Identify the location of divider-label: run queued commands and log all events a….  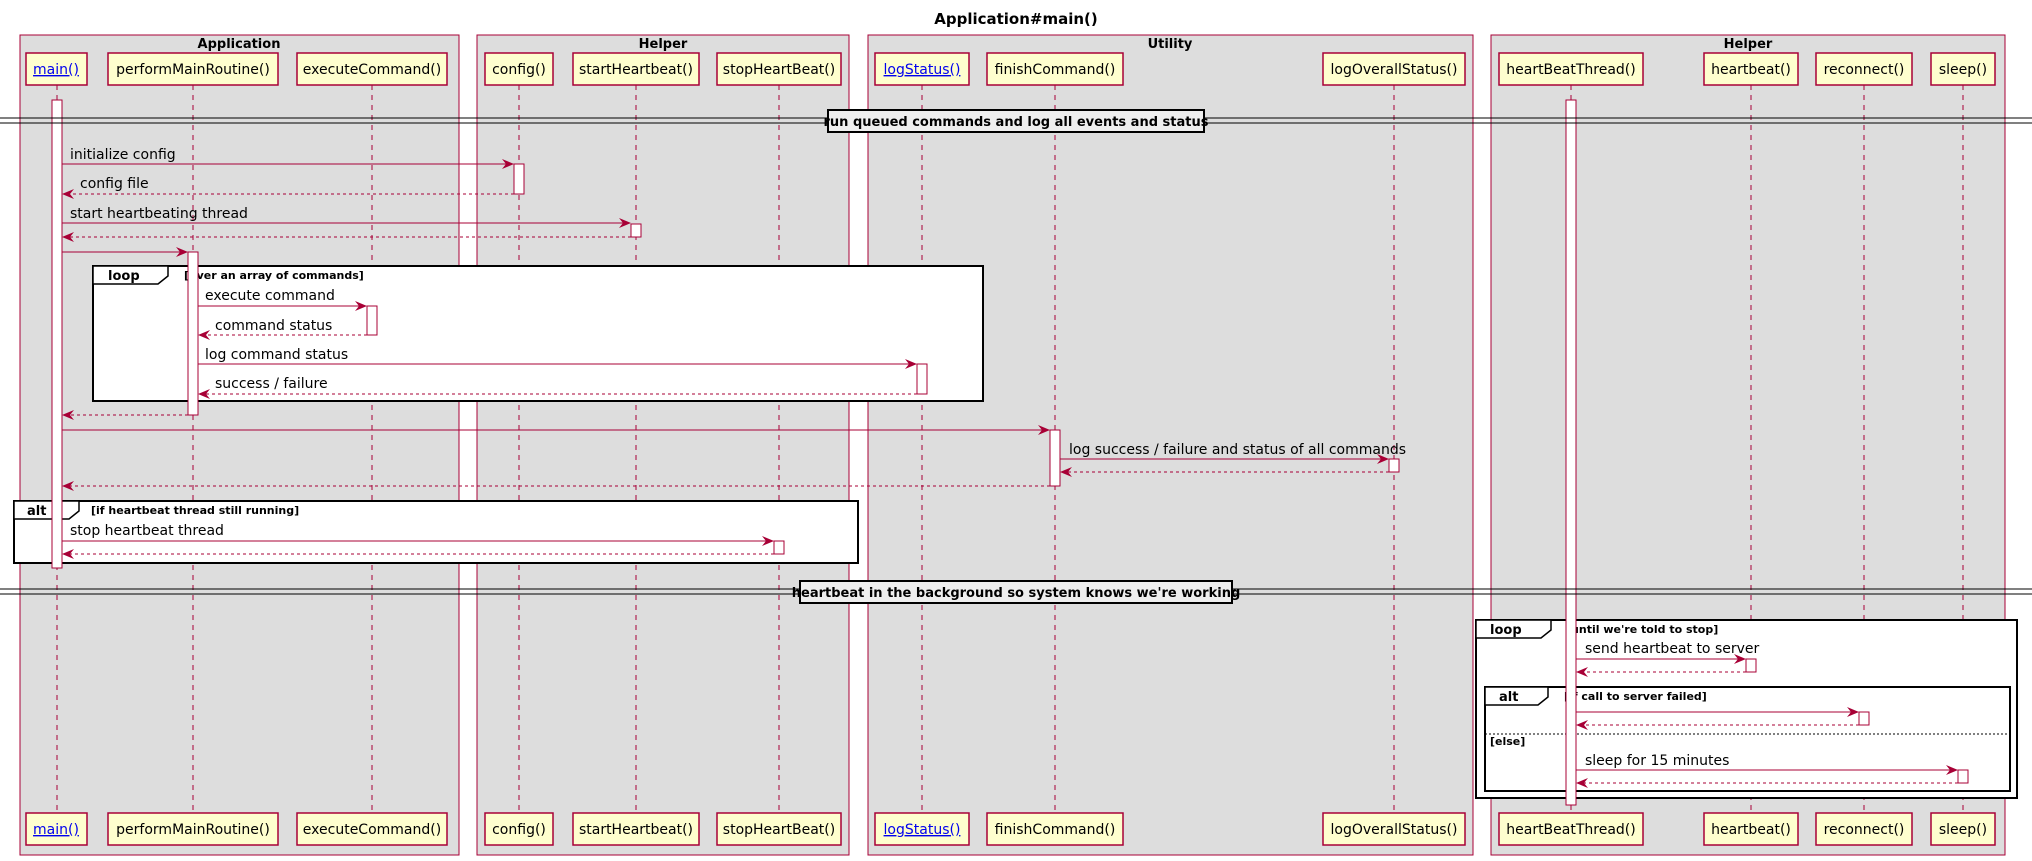
(1016, 122).